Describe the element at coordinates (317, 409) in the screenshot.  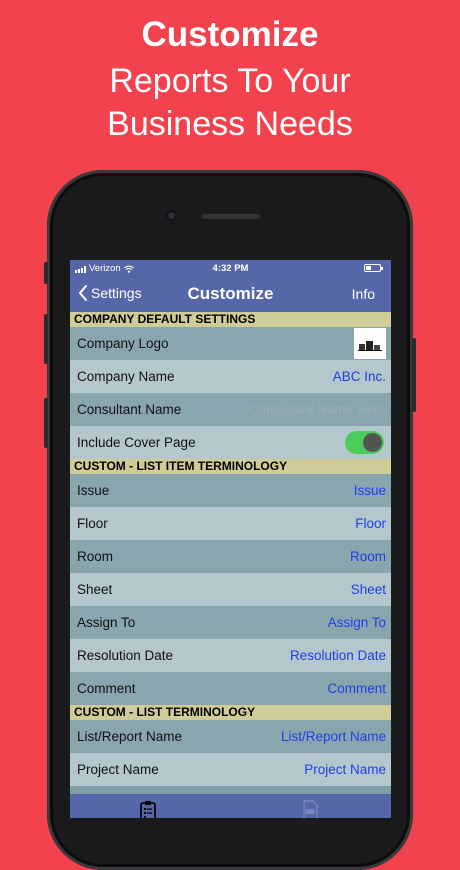
I see `consultant-name-field: Consultant Name Here` at that location.